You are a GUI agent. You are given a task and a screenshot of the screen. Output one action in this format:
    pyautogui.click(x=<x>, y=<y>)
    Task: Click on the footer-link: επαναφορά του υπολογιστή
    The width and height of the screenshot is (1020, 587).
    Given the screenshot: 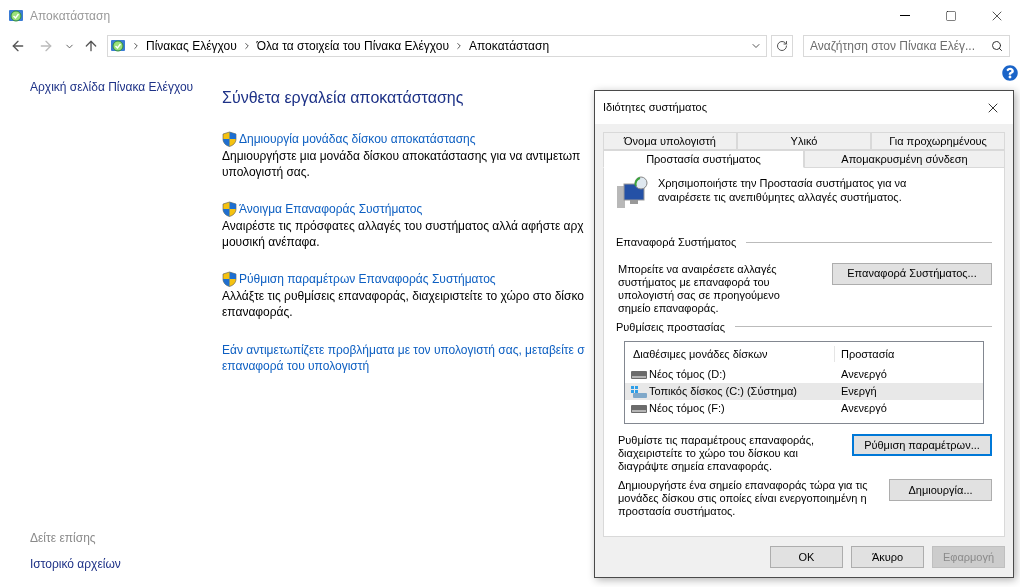 What is the action you would take?
    pyautogui.click(x=403, y=366)
    